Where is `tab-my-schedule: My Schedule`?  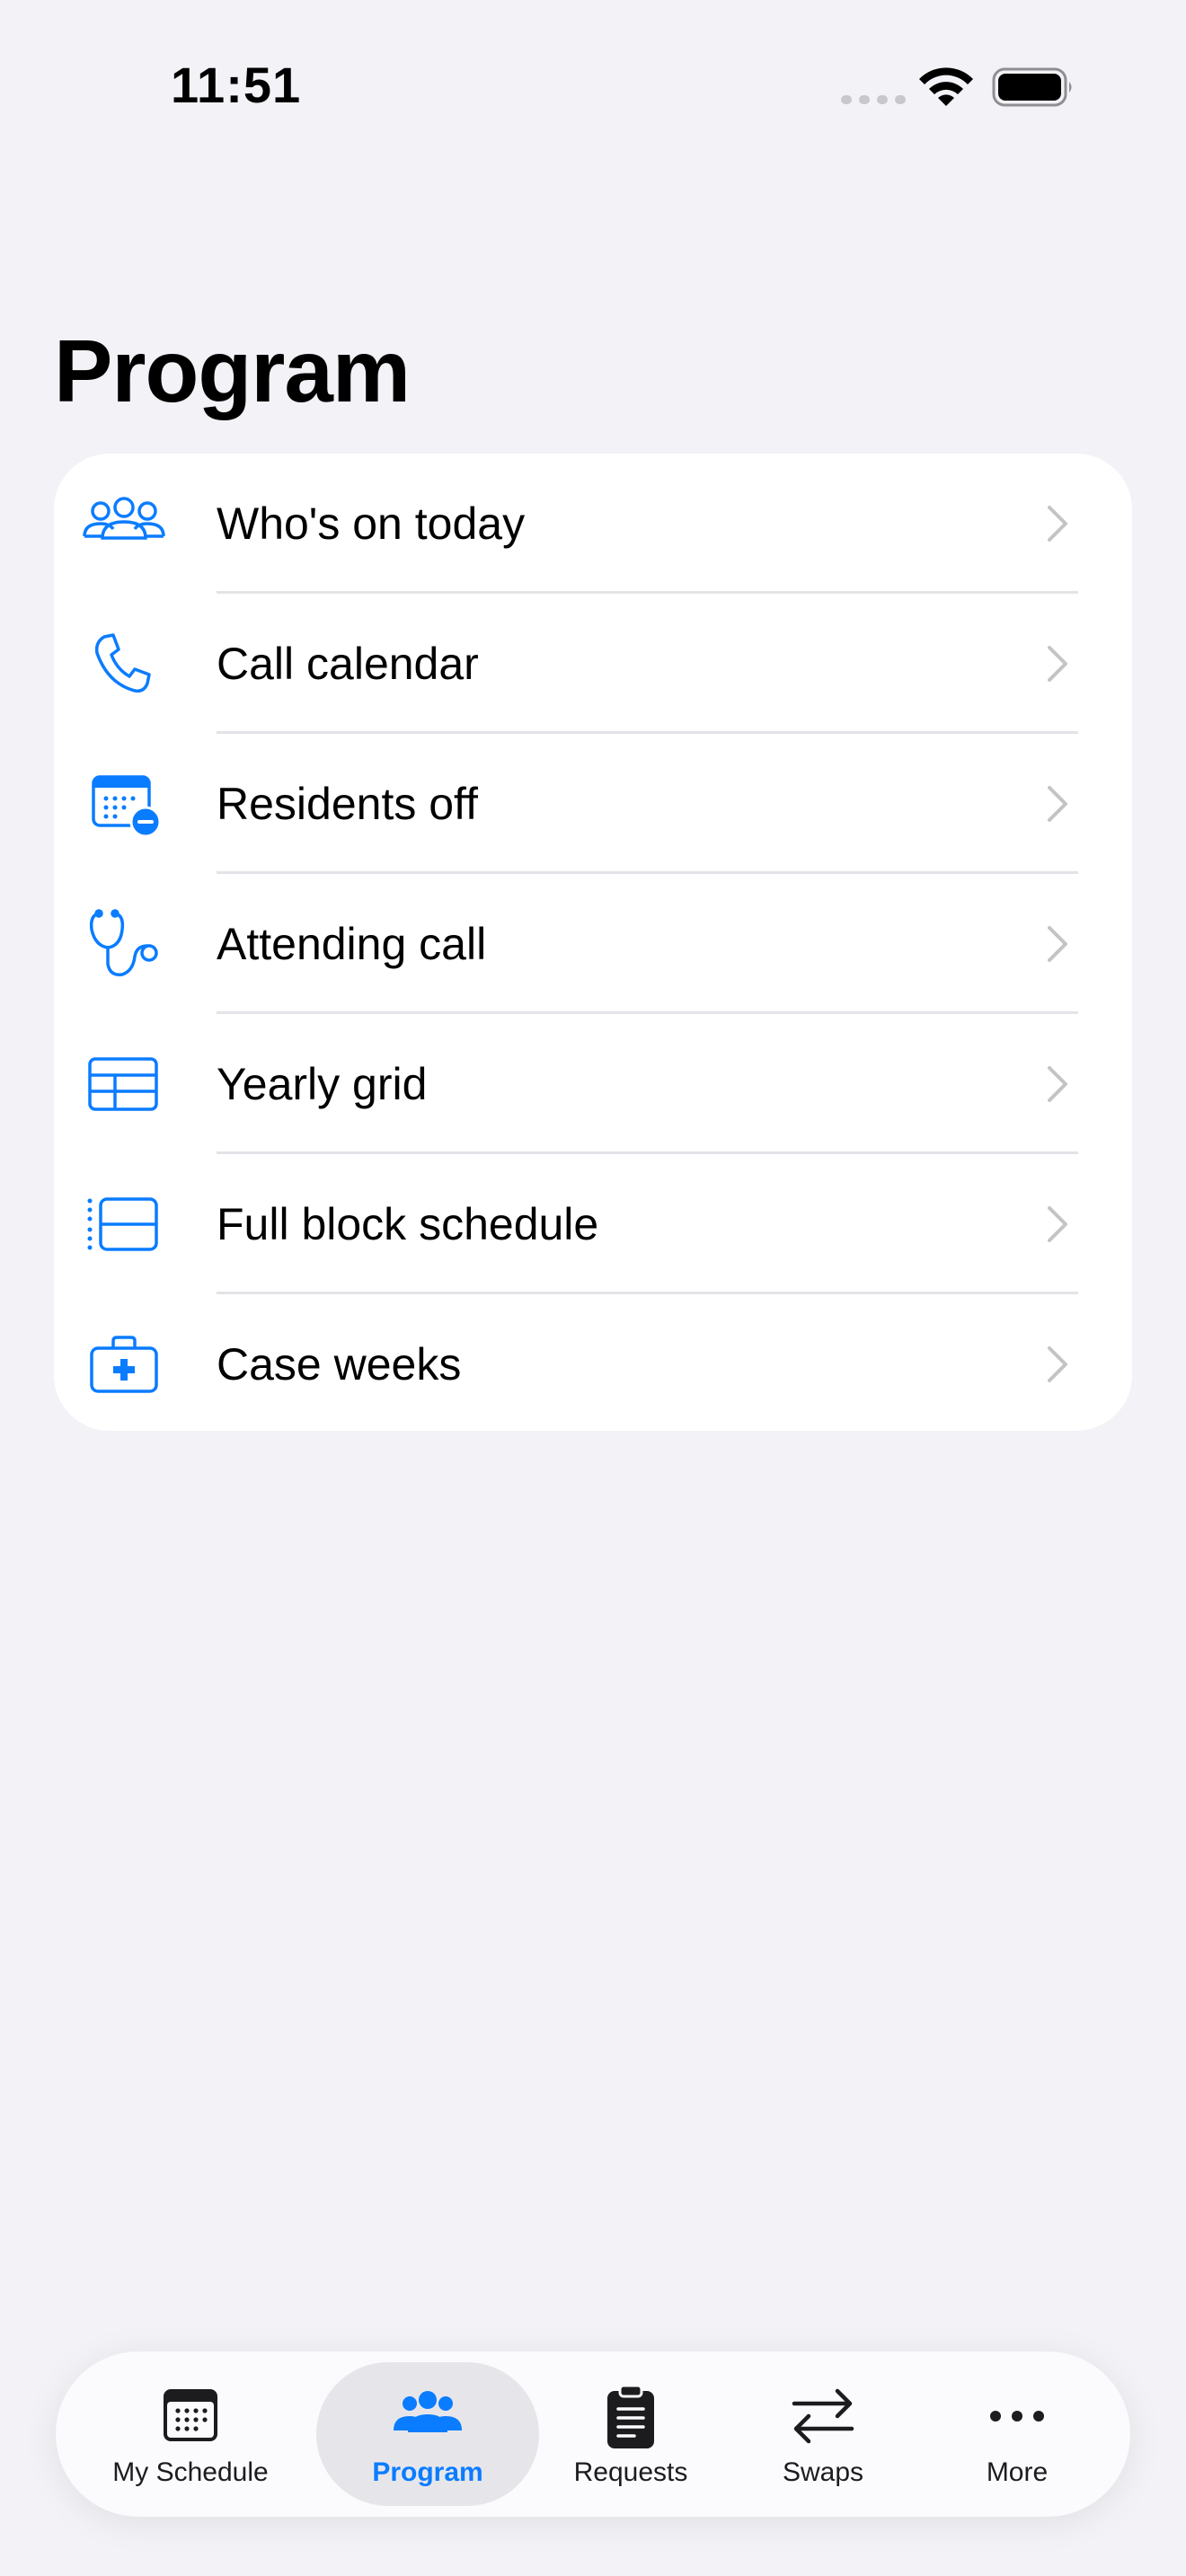
tab-my-schedule: My Schedule is located at coordinates (190, 2434).